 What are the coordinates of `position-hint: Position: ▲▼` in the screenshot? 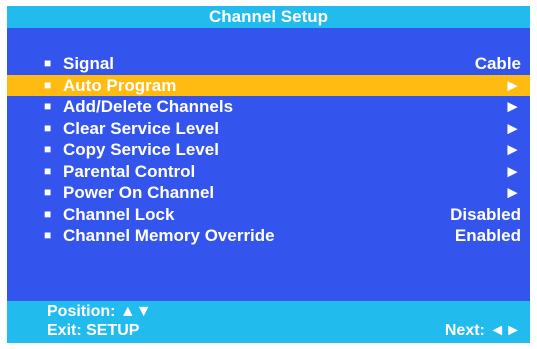 It's located at (99, 311).